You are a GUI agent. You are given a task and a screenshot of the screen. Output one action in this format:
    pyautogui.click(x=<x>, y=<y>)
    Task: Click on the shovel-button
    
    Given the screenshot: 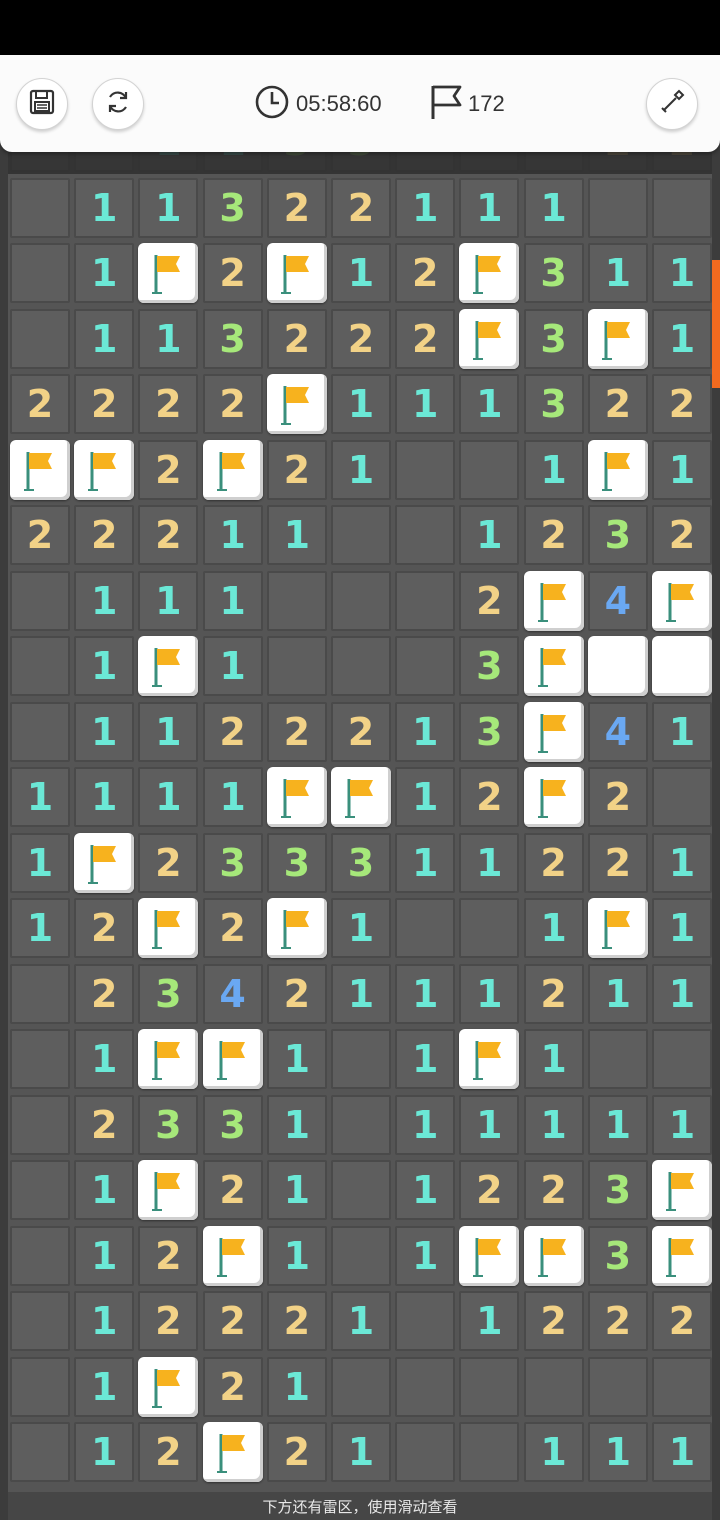 What is the action you would take?
    pyautogui.click(x=672, y=104)
    